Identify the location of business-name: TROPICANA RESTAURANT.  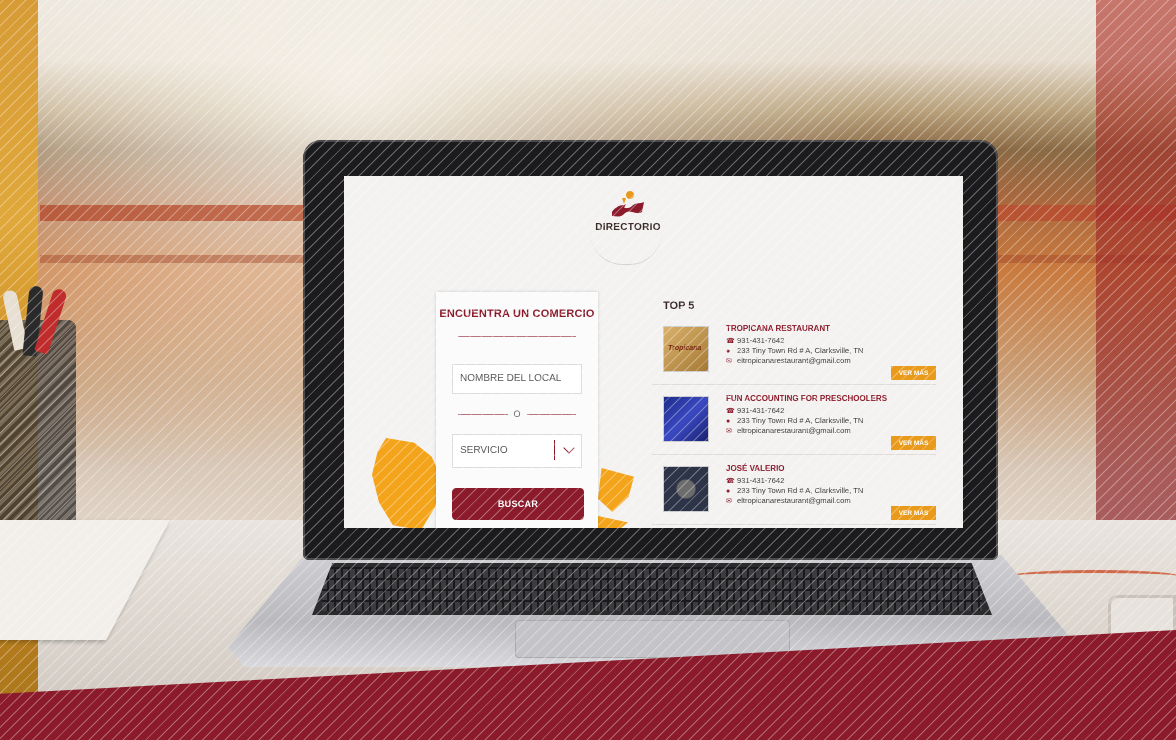
(778, 328).